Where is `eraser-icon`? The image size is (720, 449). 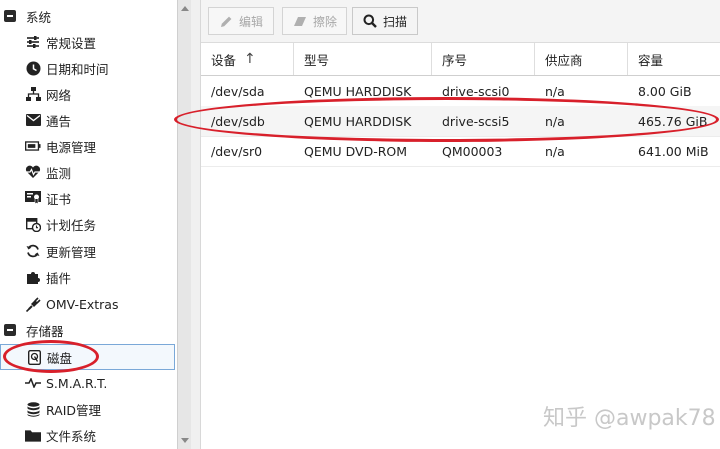
eraser-icon is located at coordinates (300, 21).